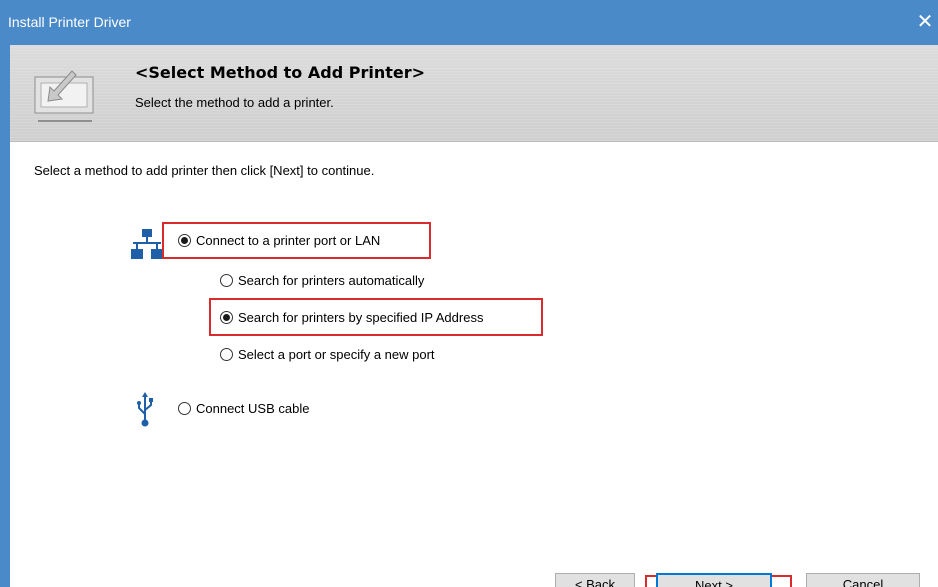 The image size is (938, 587). I want to click on auto-search-option: Search for printers automatically, so click(322, 280).